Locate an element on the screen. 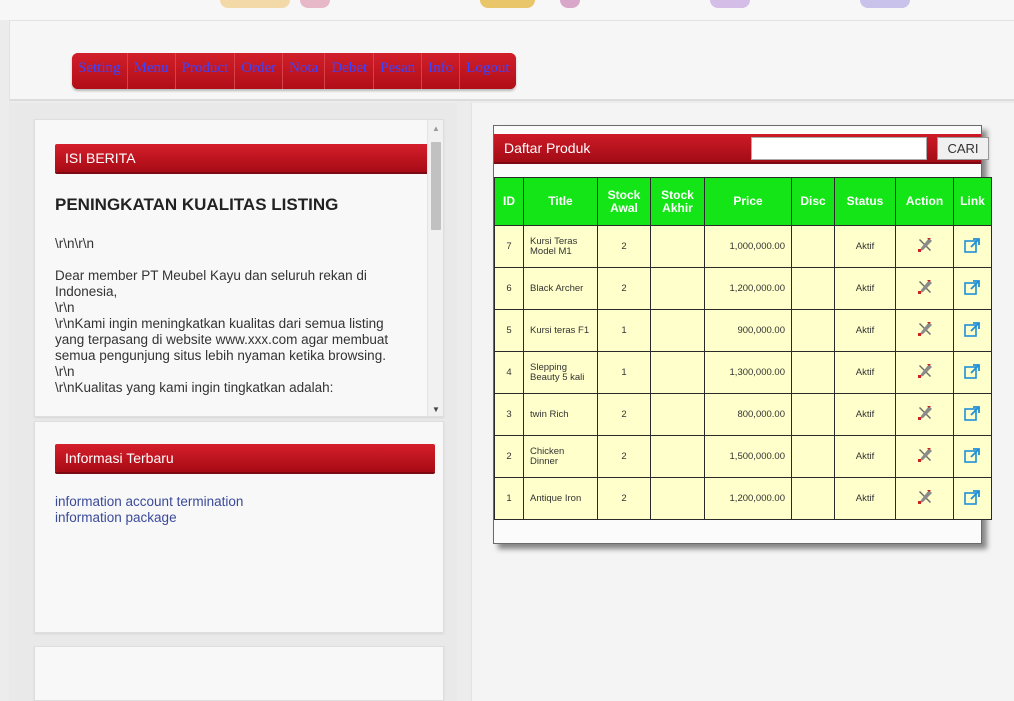  info-link-account-termination: information account termination is located at coordinates (149, 502).